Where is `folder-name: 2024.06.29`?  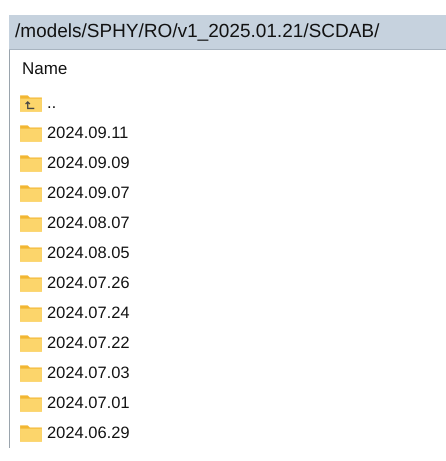 folder-name: 2024.06.29 is located at coordinates (88, 433).